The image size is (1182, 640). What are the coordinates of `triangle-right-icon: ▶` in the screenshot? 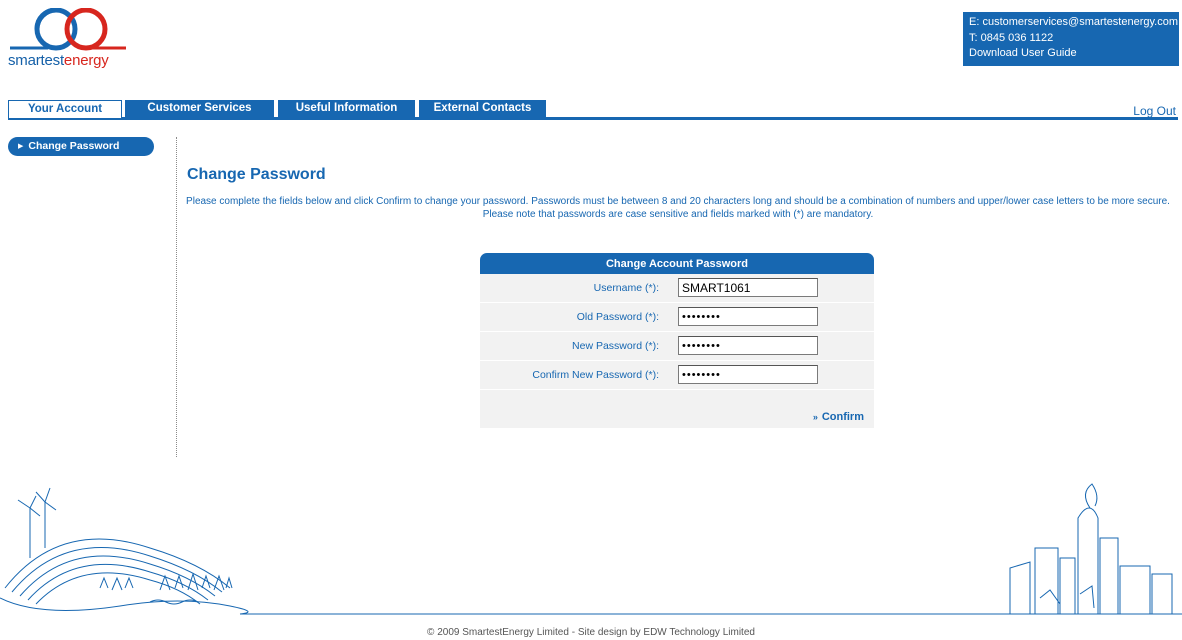 It's located at (21, 146).